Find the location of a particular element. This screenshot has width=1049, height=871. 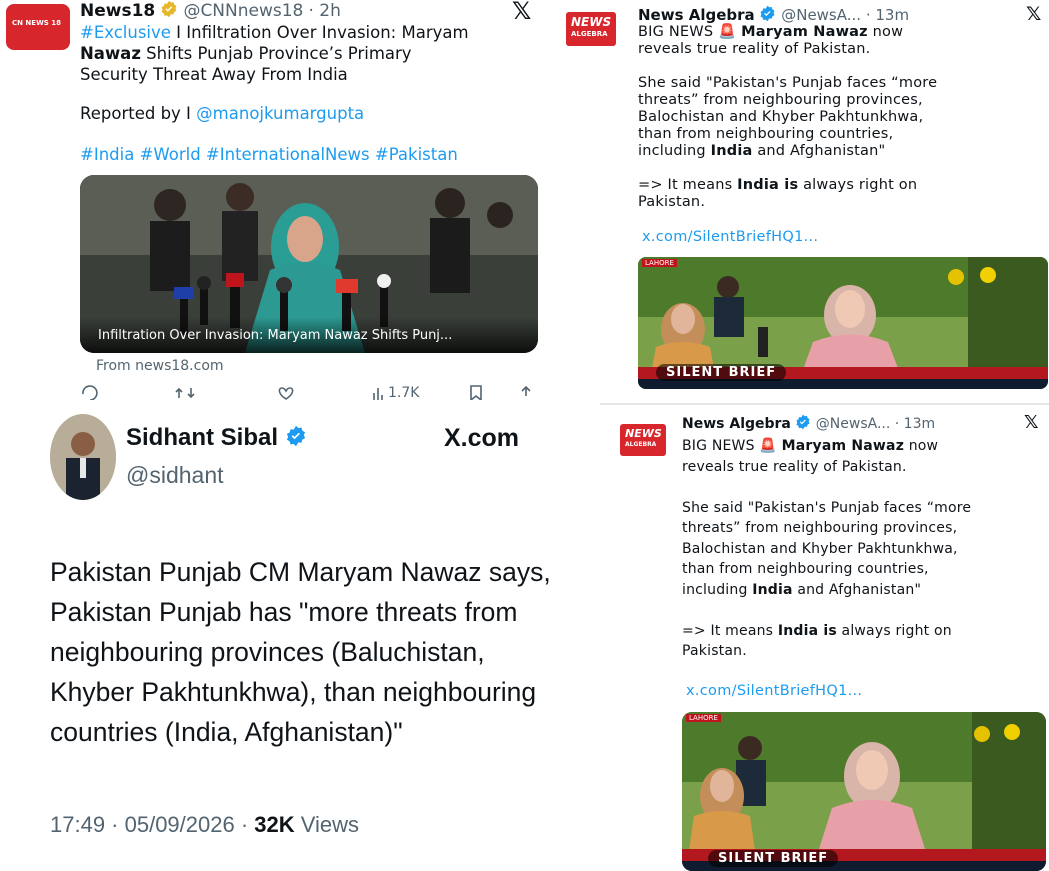

body-line-5: countries (India, Afghanistan)" is located at coordinates (226, 732).